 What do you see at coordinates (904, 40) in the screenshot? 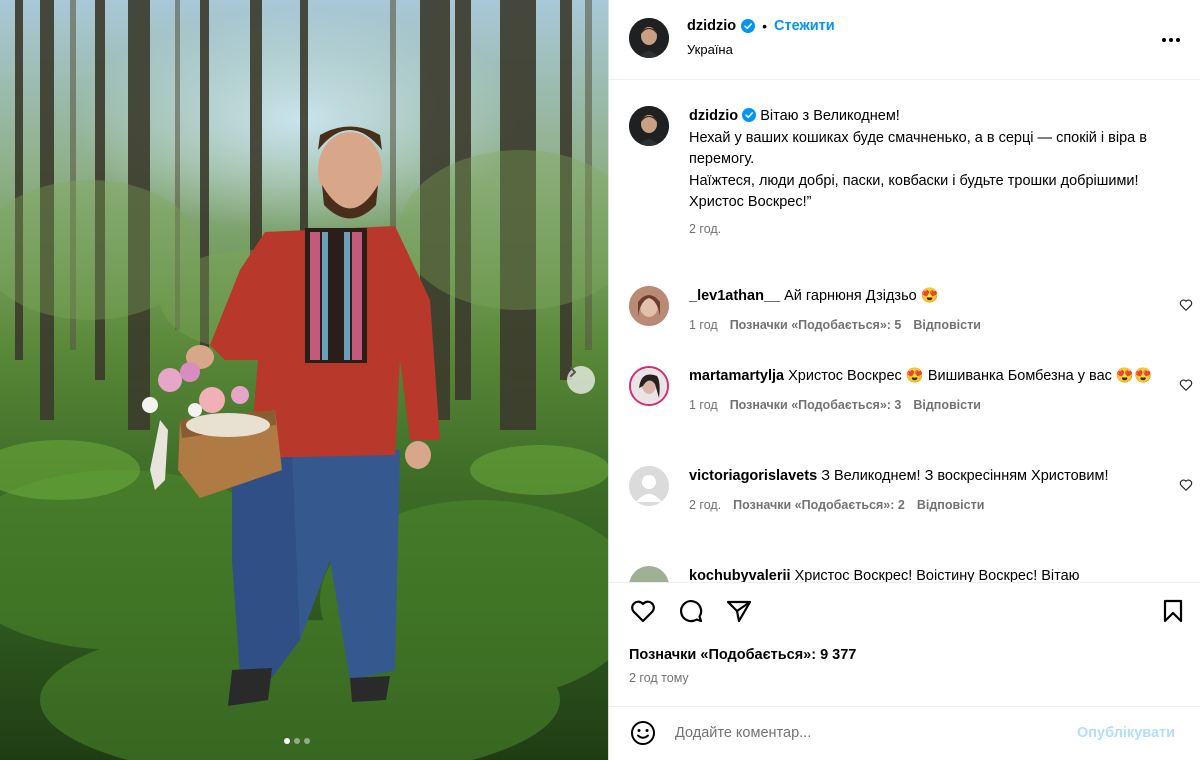
I see `post-header: dzidzio • Стежити Україна` at bounding box center [904, 40].